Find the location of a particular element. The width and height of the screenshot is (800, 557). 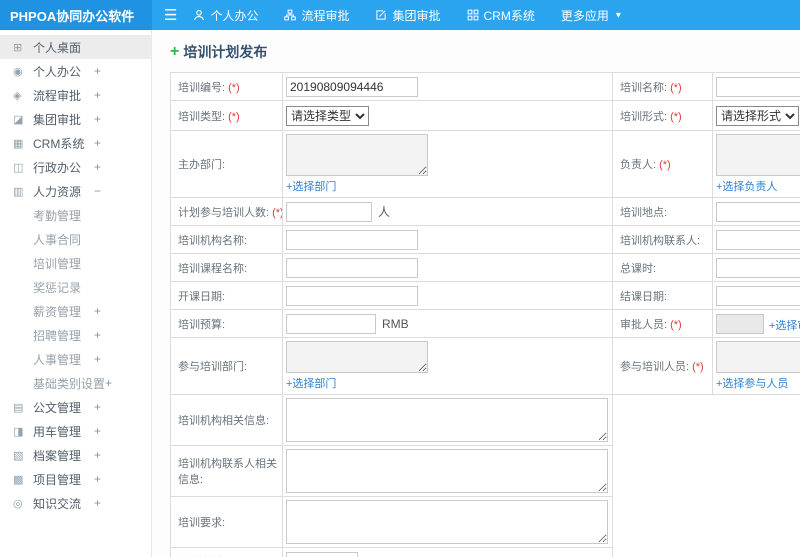

training-requirements-textarea is located at coordinates (447, 522).